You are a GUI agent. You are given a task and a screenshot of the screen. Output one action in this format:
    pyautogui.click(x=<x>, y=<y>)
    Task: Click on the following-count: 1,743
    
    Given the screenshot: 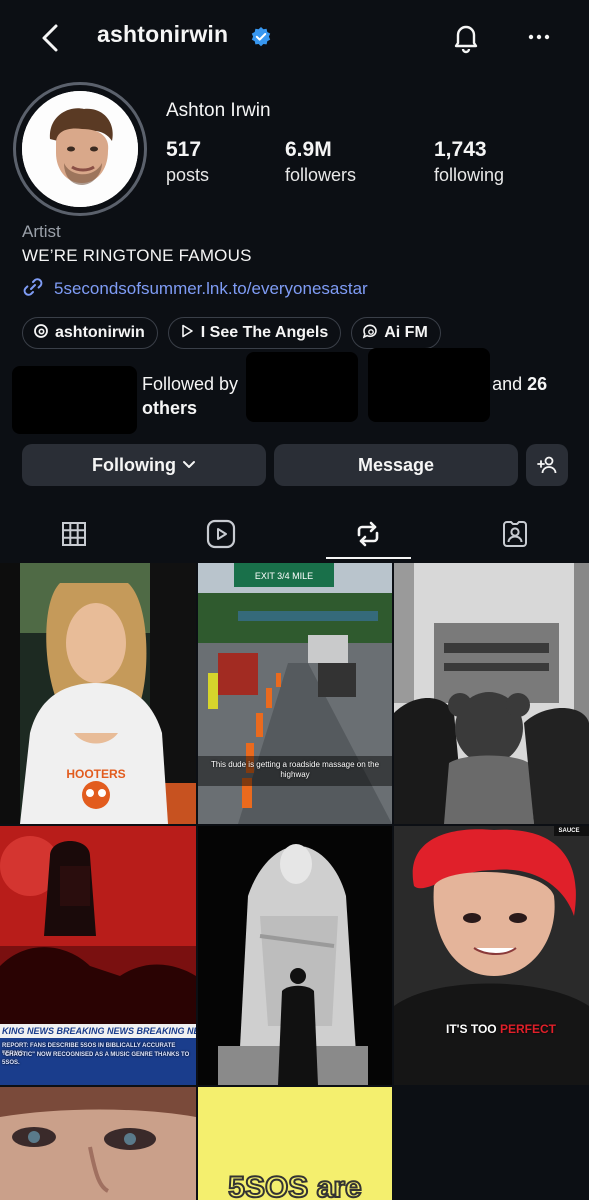 What is the action you would take?
    pyautogui.click(x=460, y=149)
    